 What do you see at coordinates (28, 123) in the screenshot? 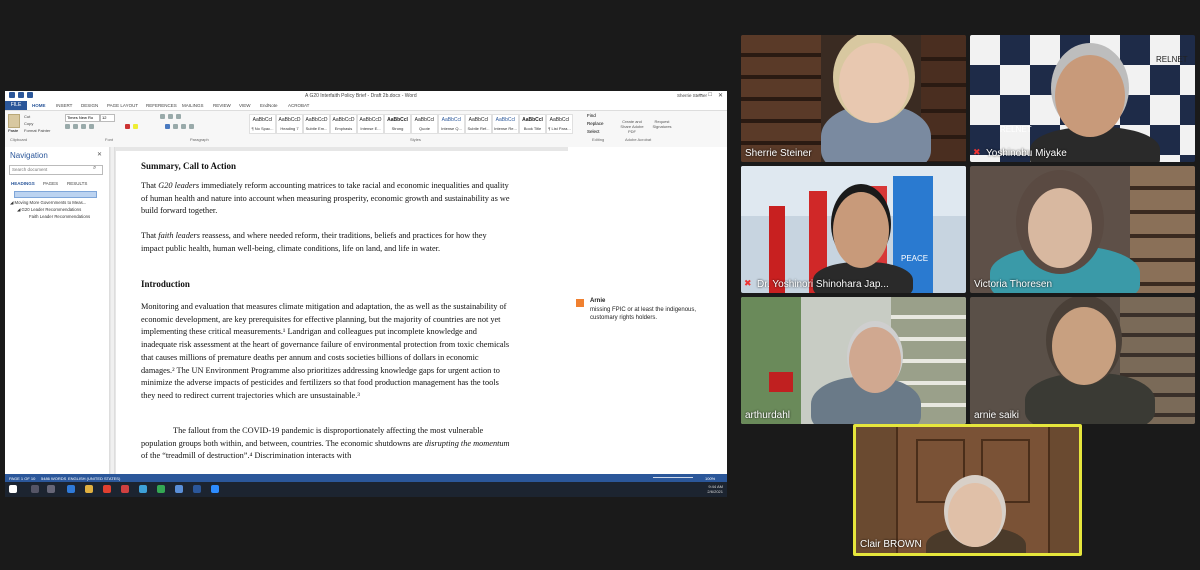
I see `copy-button: Copy` at bounding box center [28, 123].